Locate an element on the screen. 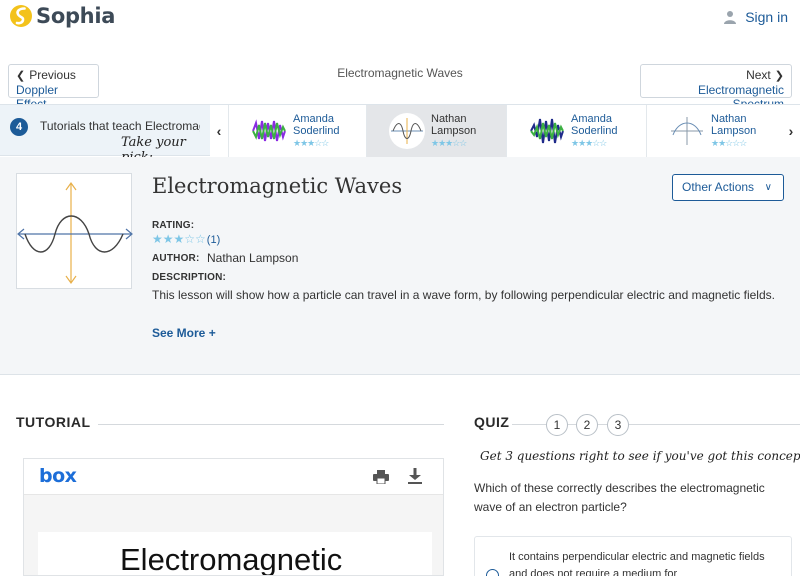 This screenshot has height=576, width=800. viewer-toolbar: box is located at coordinates (233, 477).